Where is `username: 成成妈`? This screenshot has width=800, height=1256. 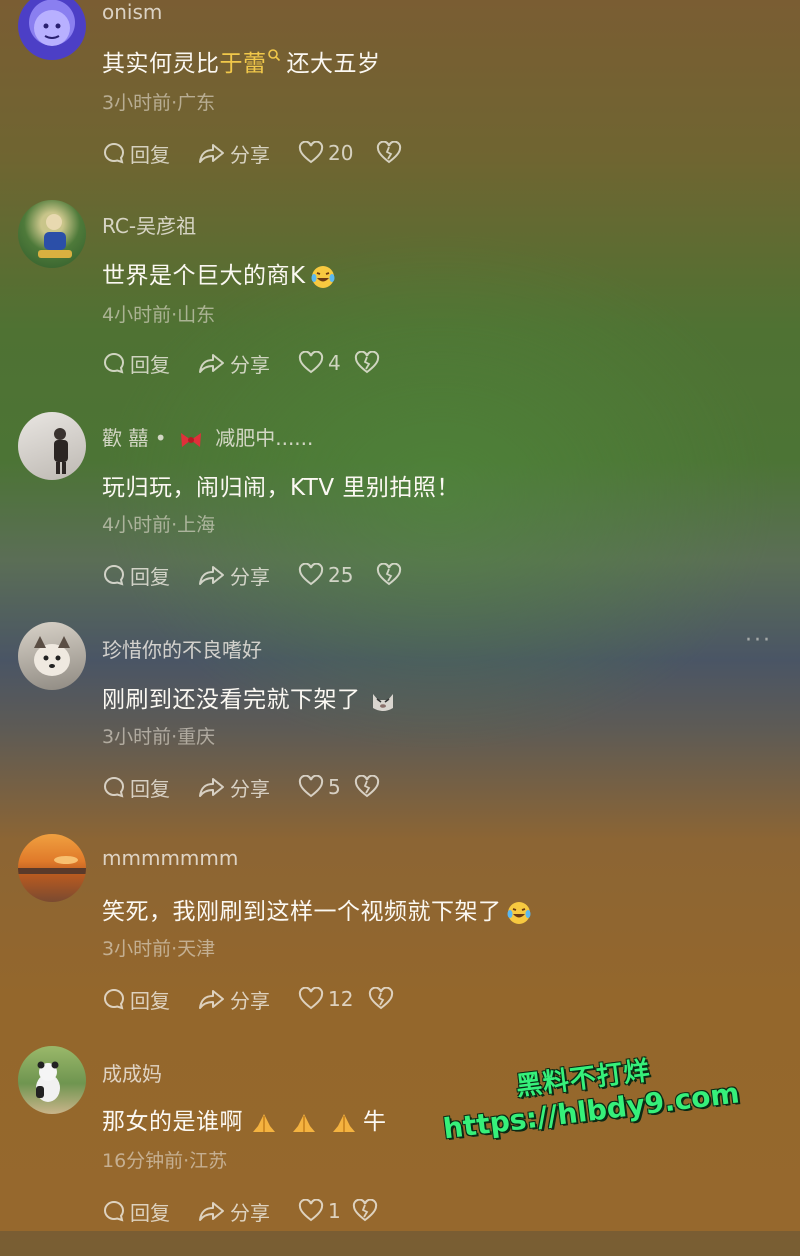
username: 成成妈 is located at coordinates (132, 1072).